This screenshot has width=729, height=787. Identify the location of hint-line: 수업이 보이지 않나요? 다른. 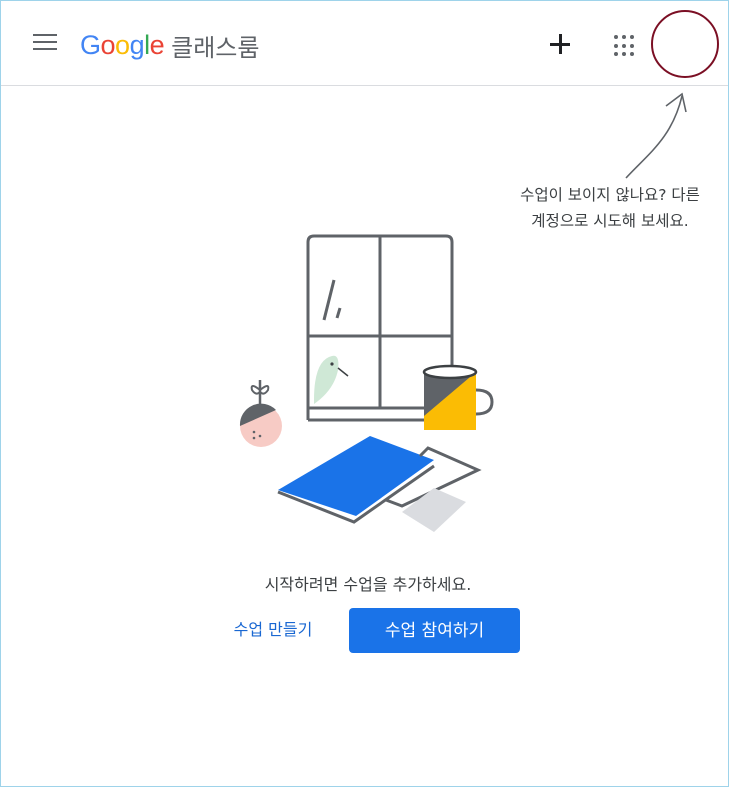
(610, 195).